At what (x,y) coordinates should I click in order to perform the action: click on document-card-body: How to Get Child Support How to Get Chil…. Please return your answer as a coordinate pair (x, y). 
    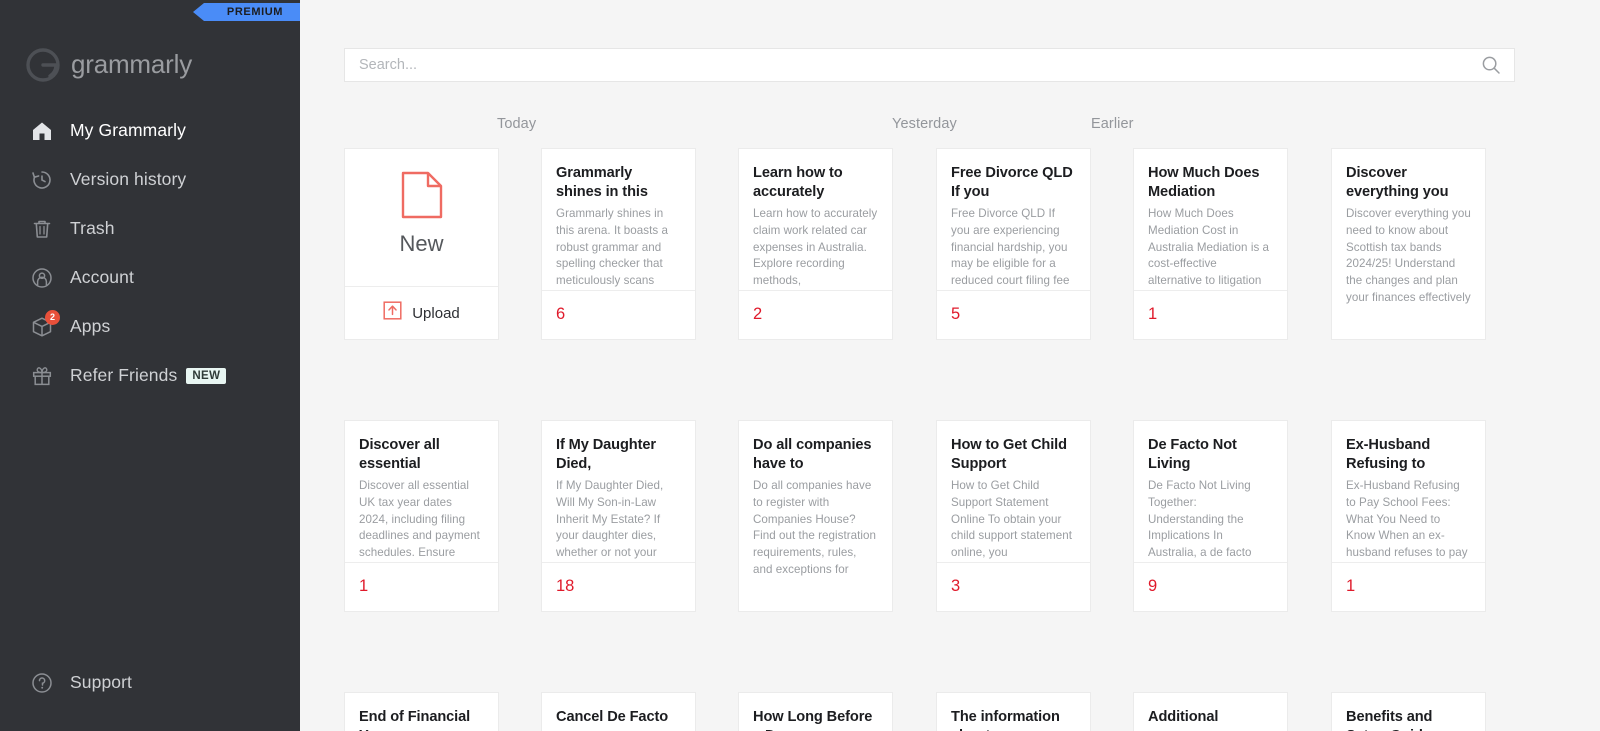
    Looking at the image, I should click on (1013, 491).